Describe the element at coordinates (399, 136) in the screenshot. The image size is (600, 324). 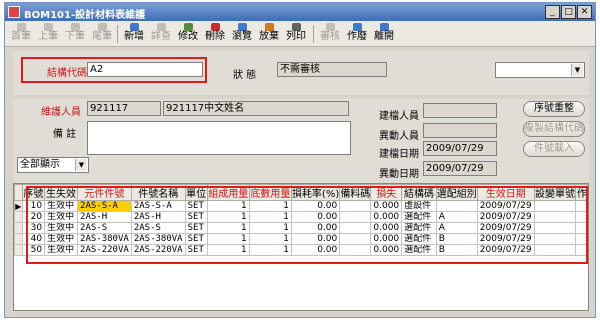
I see `modifier-label: 異動人員` at that location.